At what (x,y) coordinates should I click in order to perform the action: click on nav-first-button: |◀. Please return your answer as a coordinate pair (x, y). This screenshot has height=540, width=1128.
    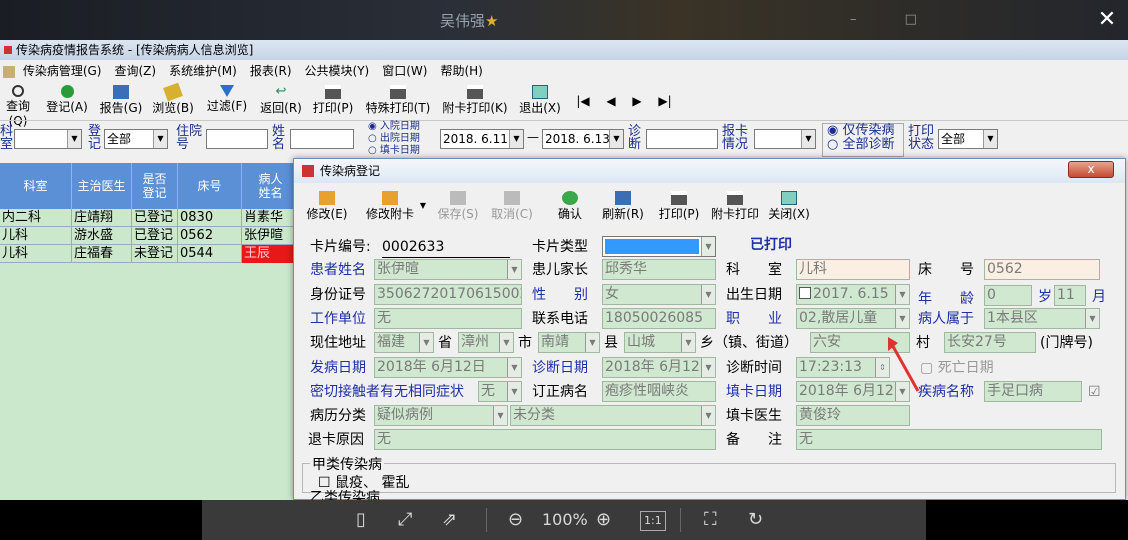
    Looking at the image, I should click on (583, 101).